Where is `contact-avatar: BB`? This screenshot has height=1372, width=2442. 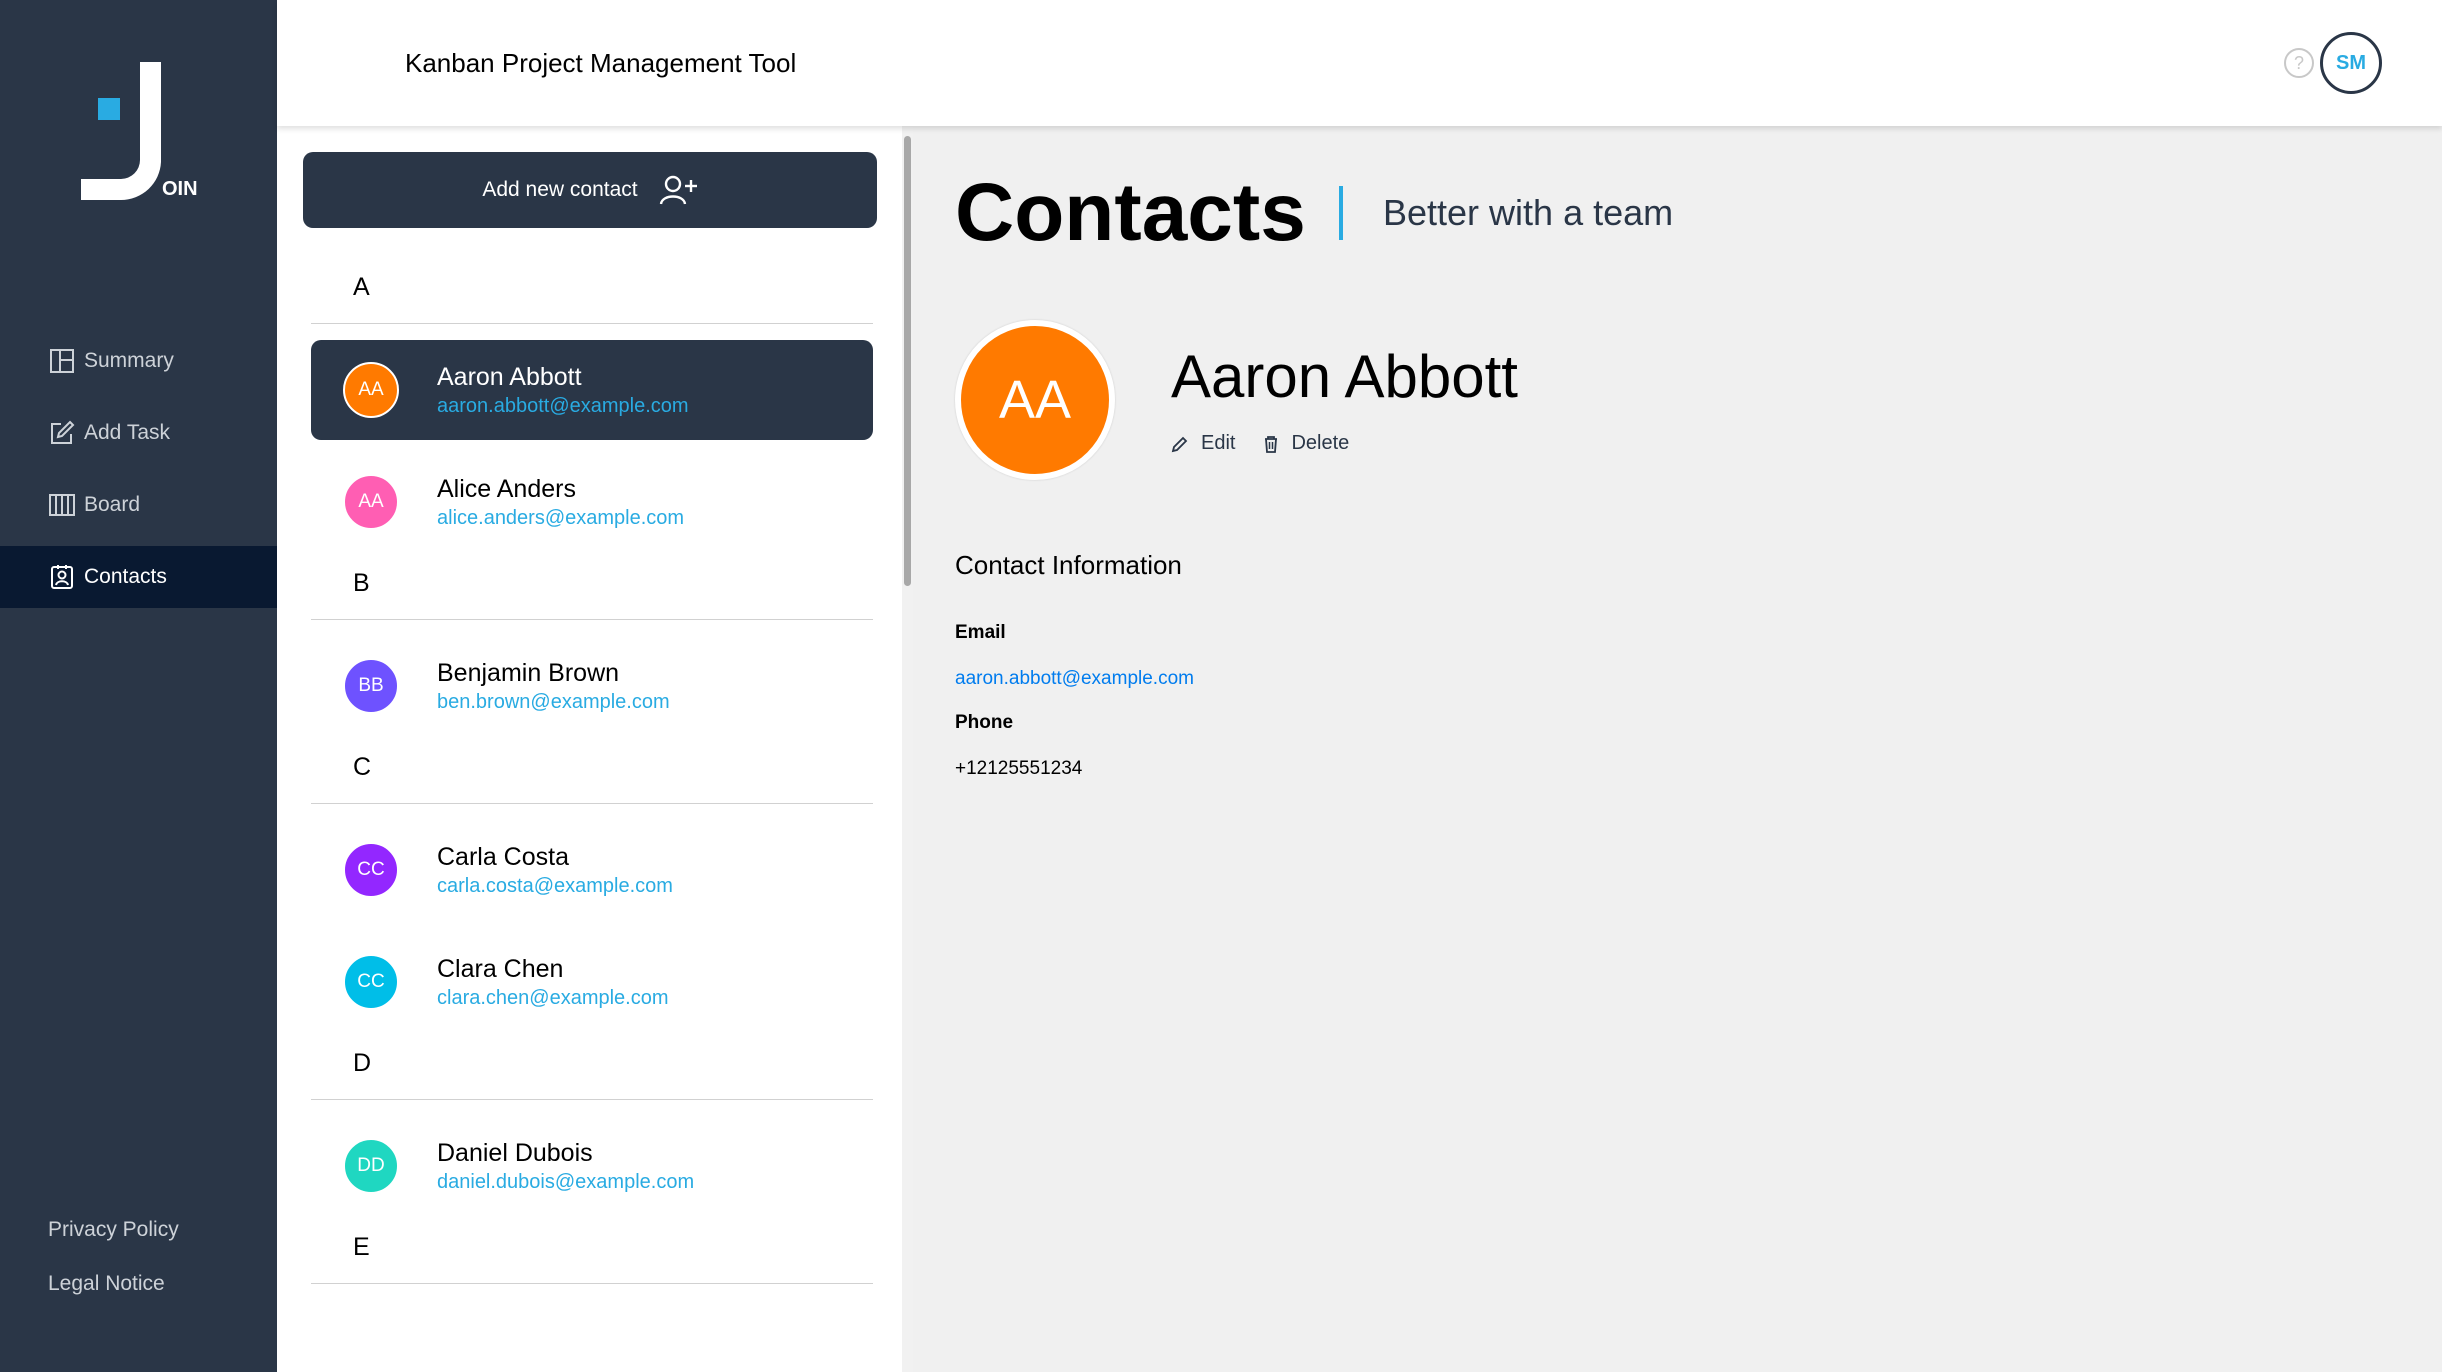 contact-avatar: BB is located at coordinates (371, 686).